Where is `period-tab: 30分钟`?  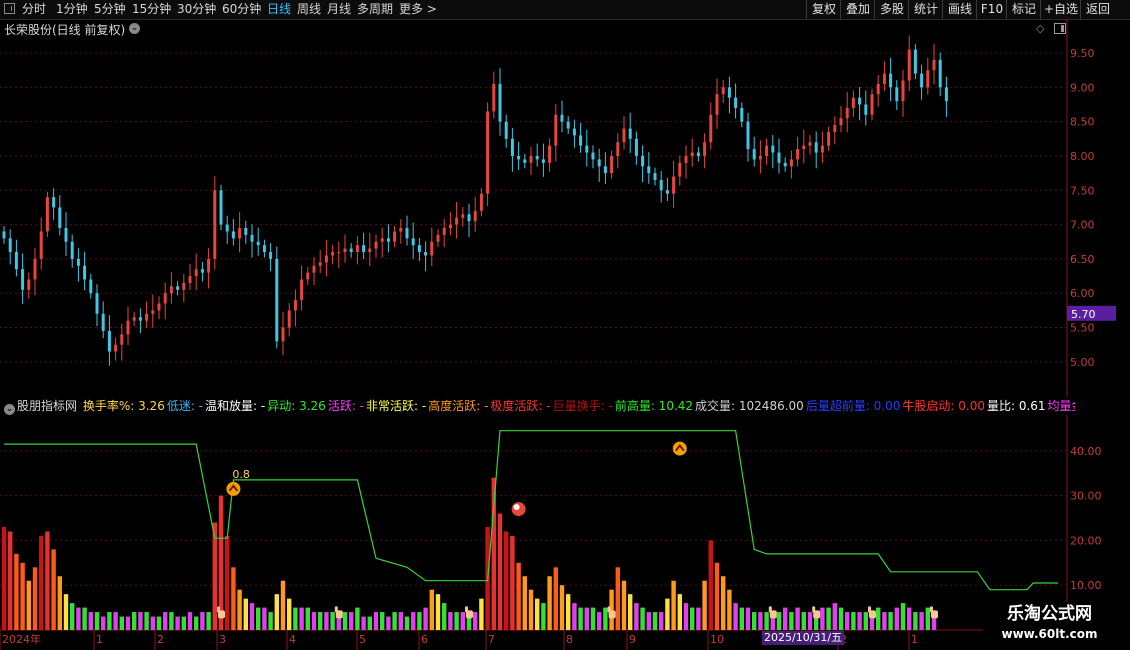
period-tab: 30分钟 is located at coordinates (196, 9).